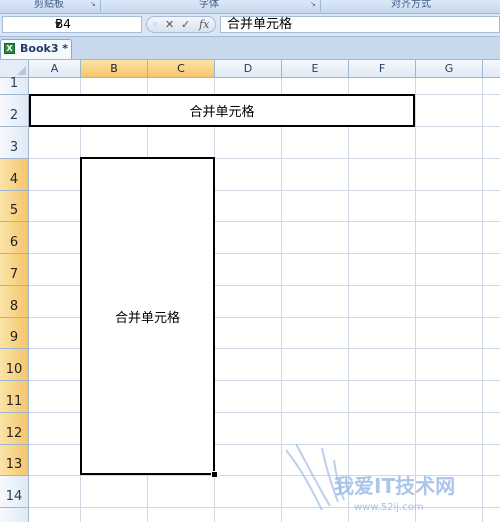 This screenshot has width=500, height=522. I want to click on row-header-2: 2, so click(14, 111).